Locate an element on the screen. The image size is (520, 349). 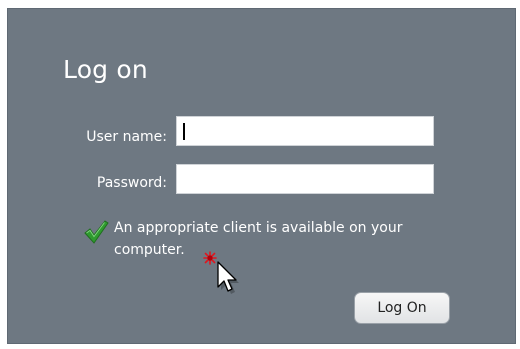
logon-button: Log On is located at coordinates (402, 308).